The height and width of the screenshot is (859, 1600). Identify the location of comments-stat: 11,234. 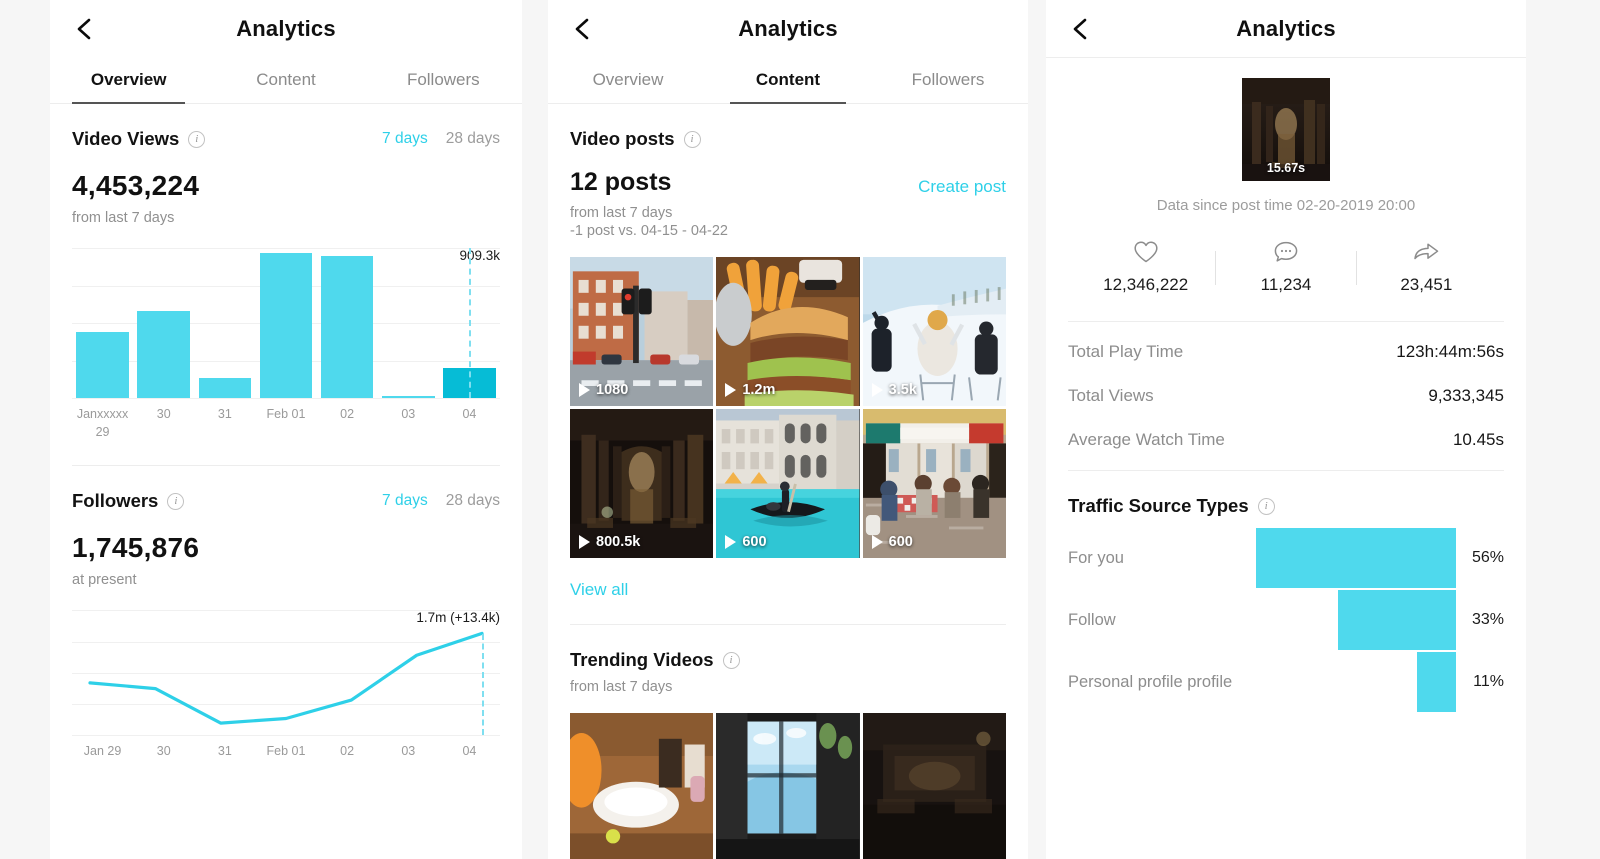
(1285, 267).